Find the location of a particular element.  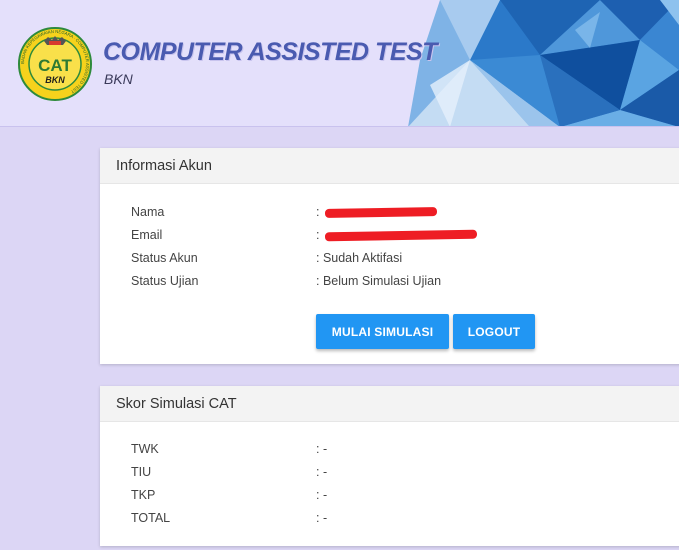

account-row-email: Email : is located at coordinates (401, 238).